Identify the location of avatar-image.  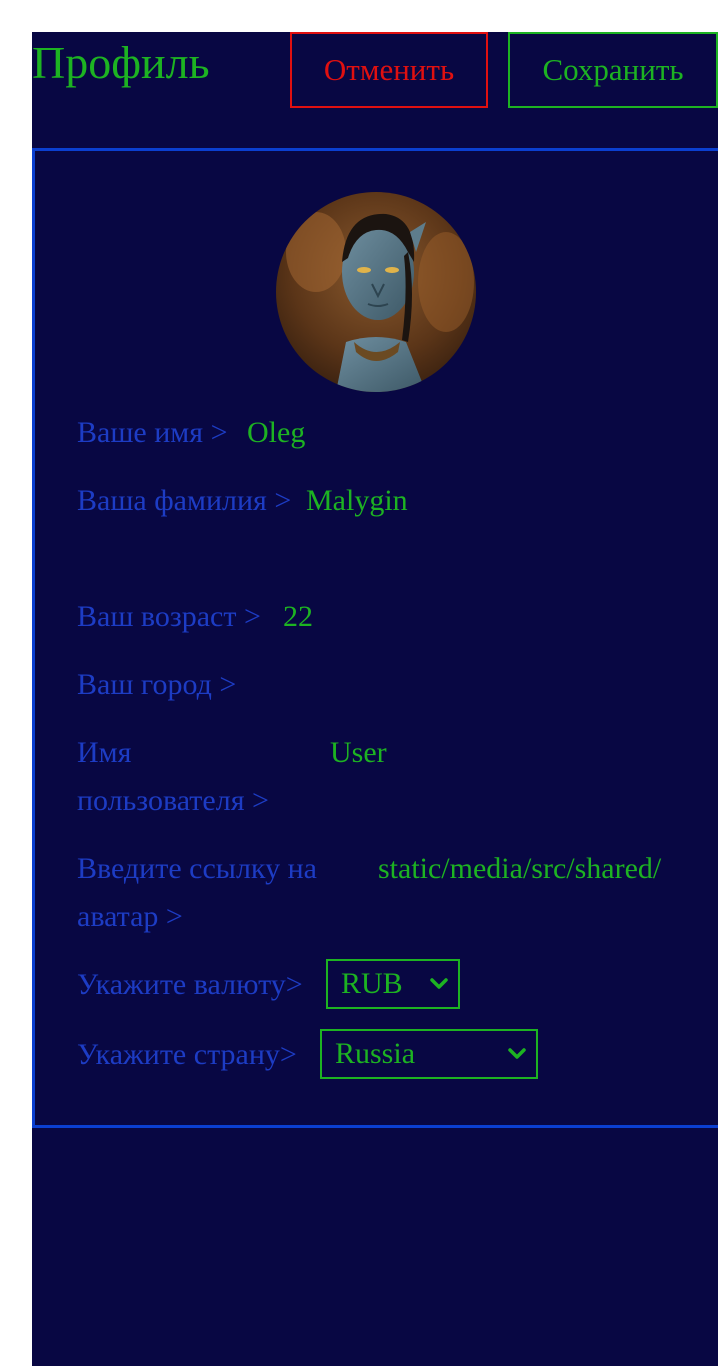
(376, 292).